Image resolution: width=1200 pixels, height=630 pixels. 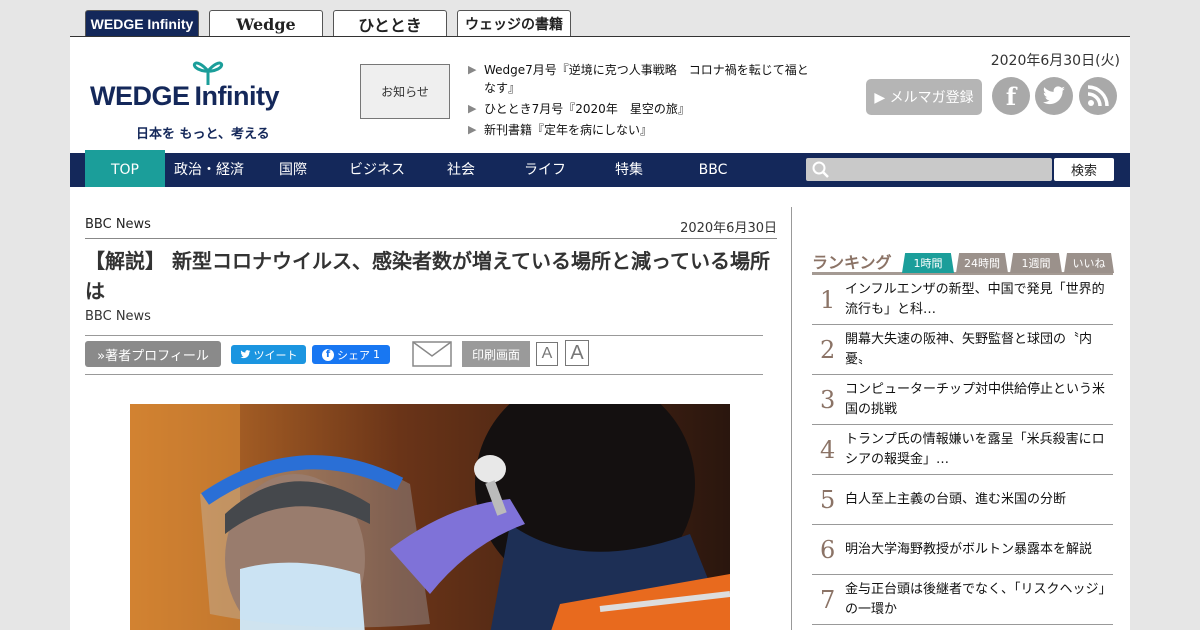 I want to click on article-date: 2020年6月30日, so click(x=728, y=228).